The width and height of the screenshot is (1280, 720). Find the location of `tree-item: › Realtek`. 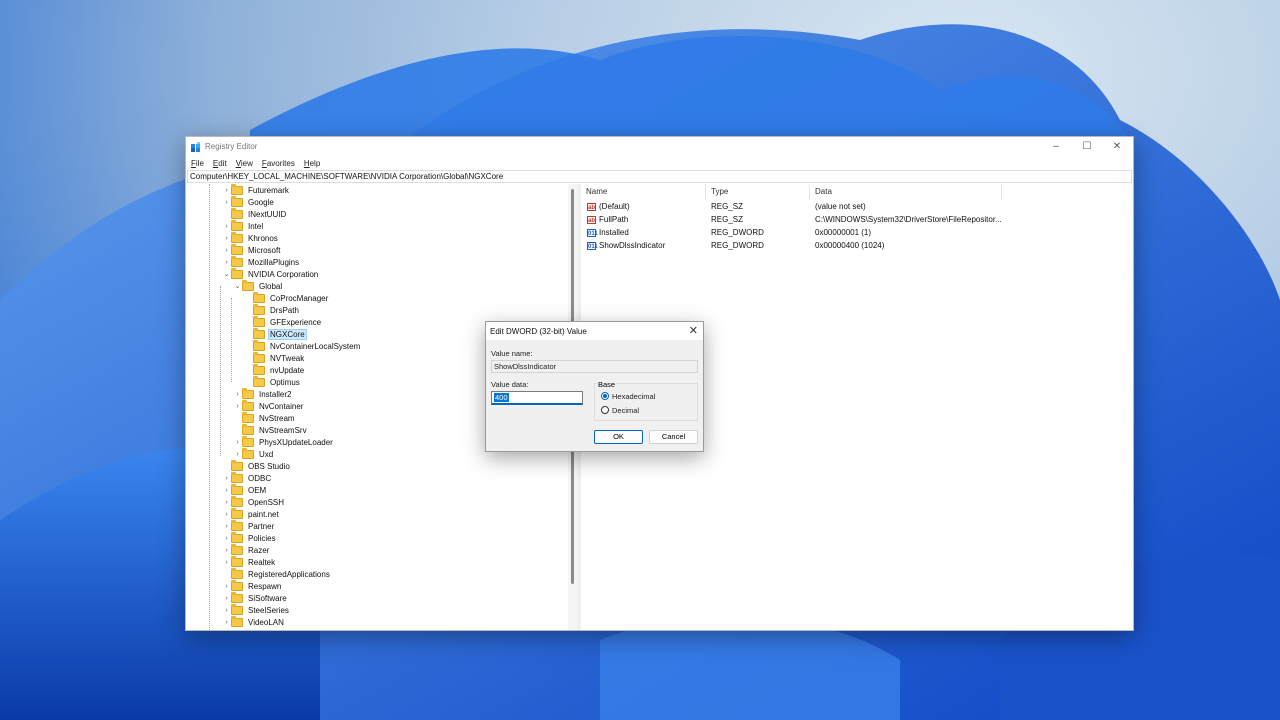

tree-item: › Realtek is located at coordinates (249, 561).